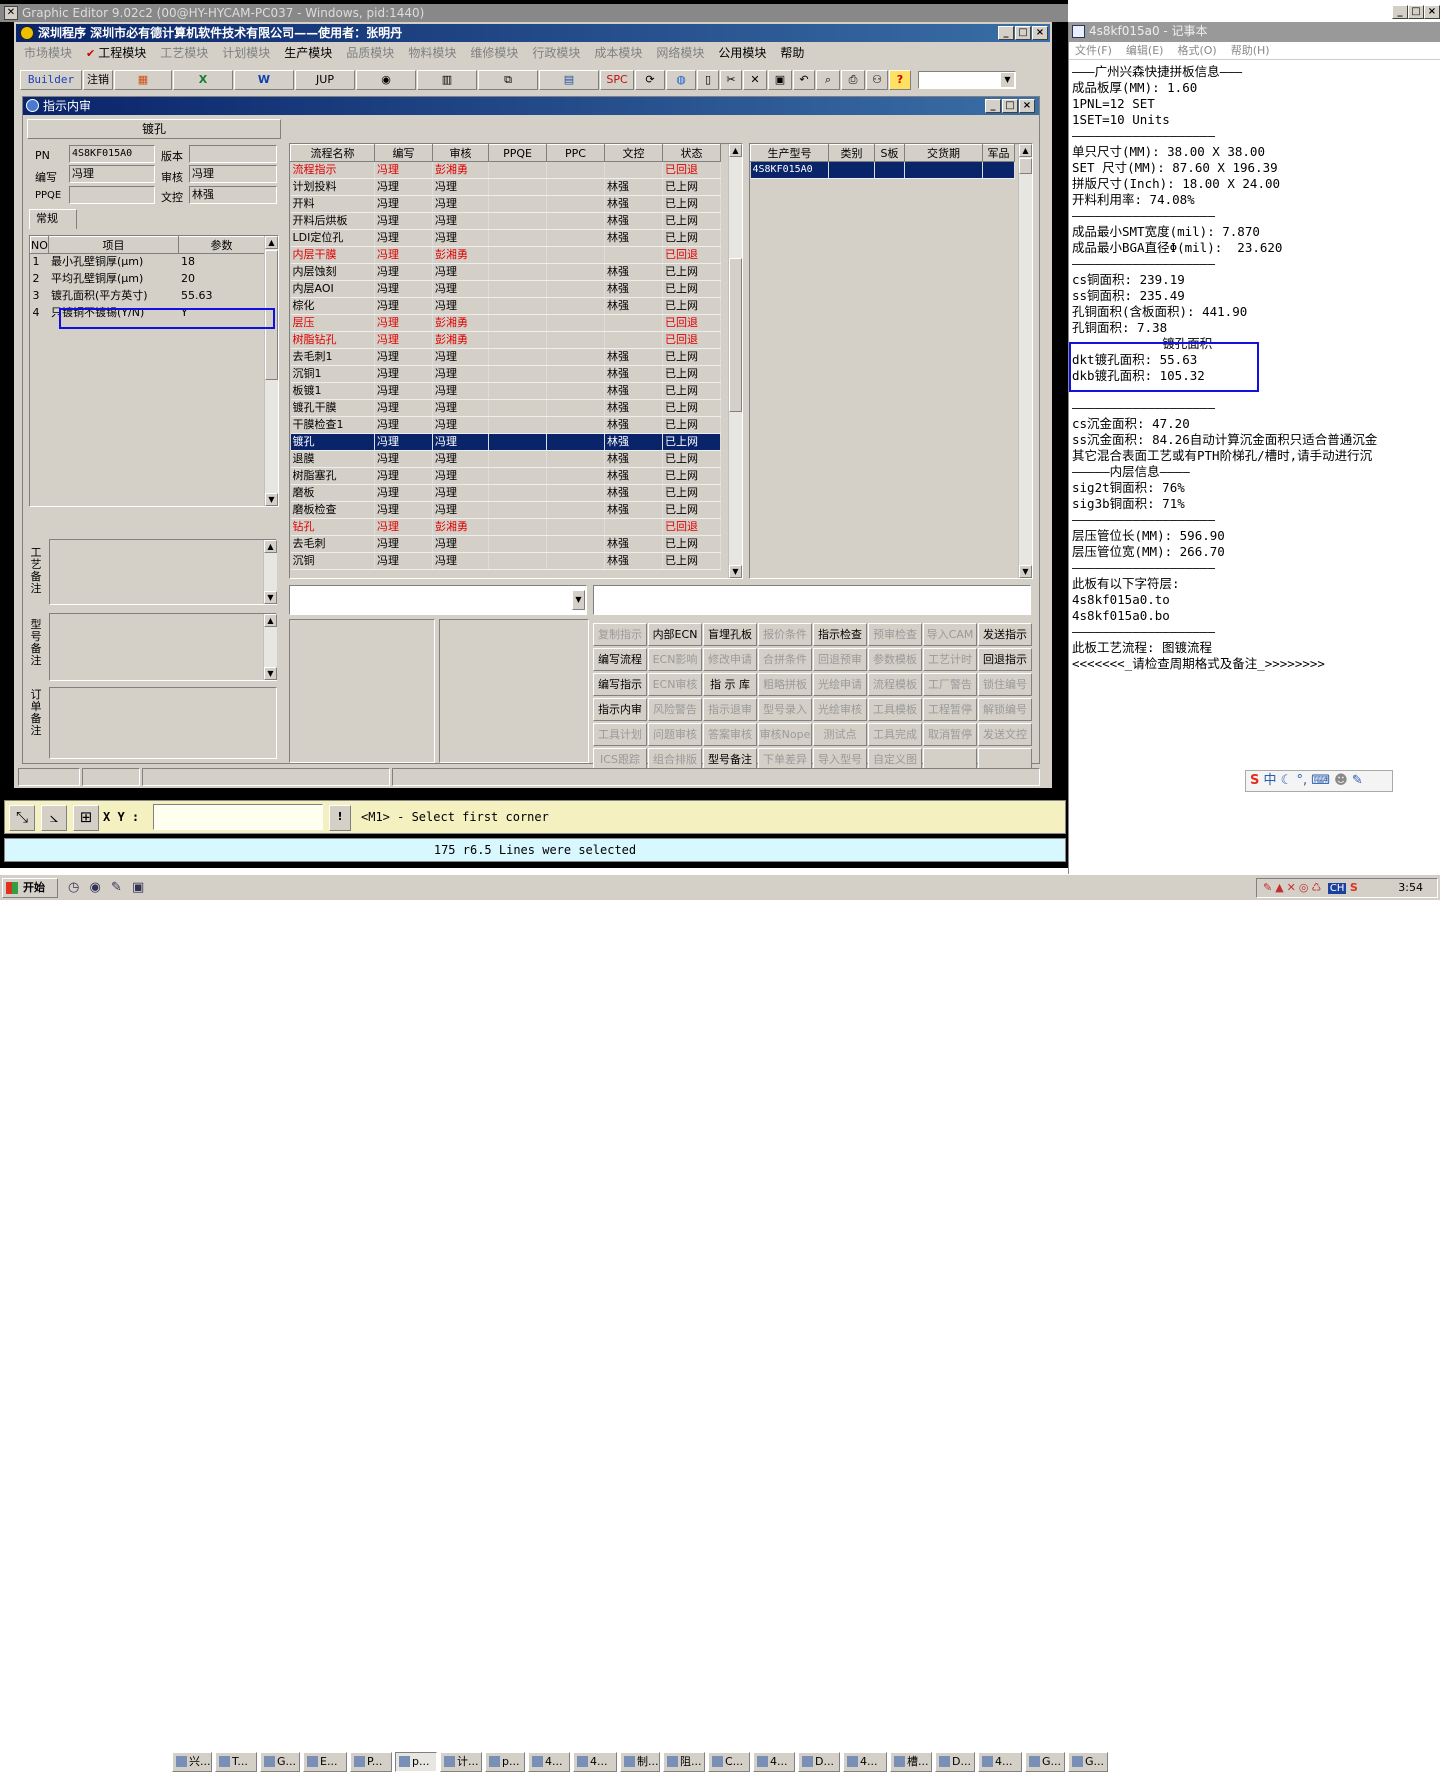  Describe the element at coordinates (1005, 634) in the screenshot. I see `fn-button-0-7: 发送指示` at that location.